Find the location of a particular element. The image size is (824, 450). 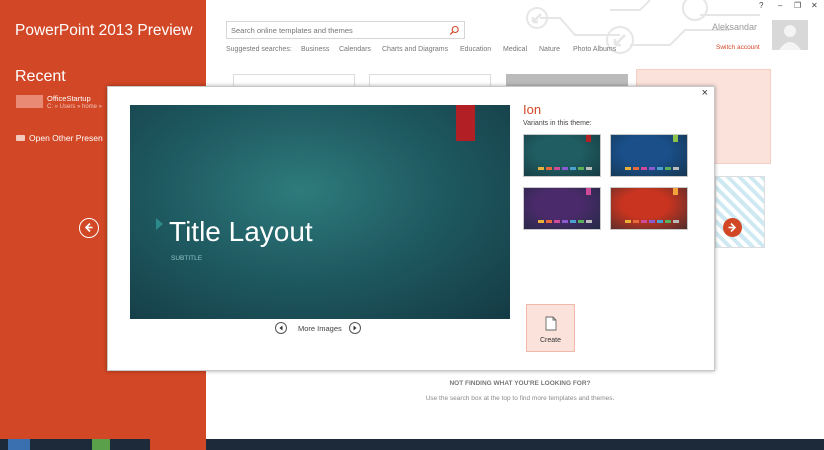

theme-name: Ion is located at coordinates (532, 109).